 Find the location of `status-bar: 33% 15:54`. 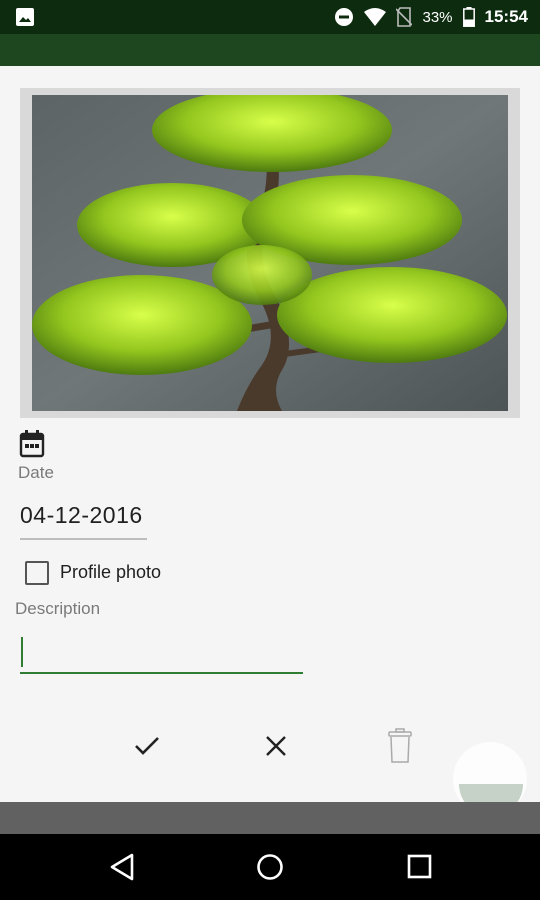

status-bar: 33% 15:54 is located at coordinates (270, 17).